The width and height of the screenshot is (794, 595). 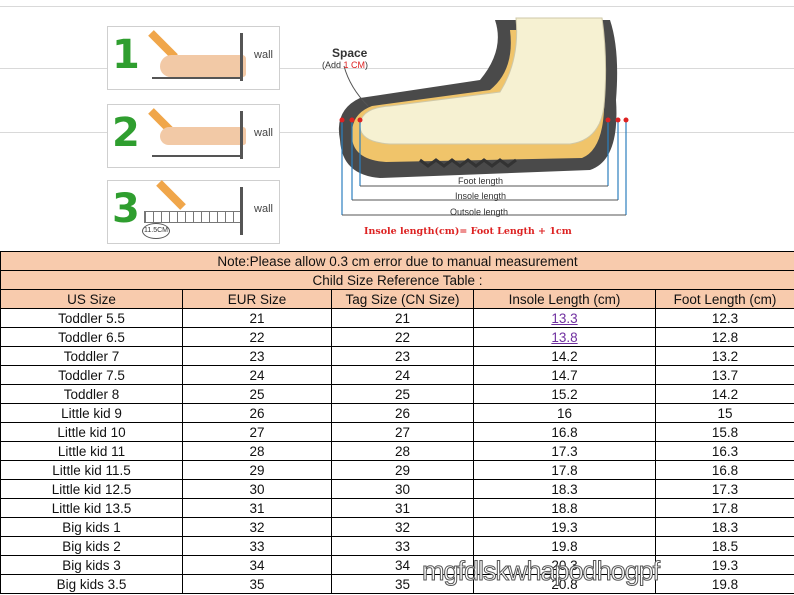 What do you see at coordinates (171, 195) in the screenshot?
I see `pencil-icon` at bounding box center [171, 195].